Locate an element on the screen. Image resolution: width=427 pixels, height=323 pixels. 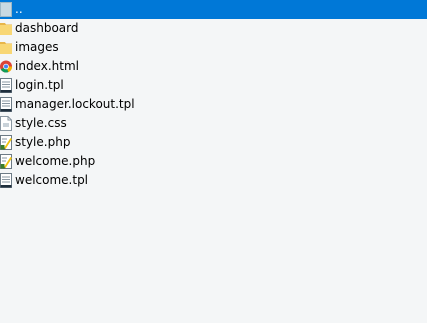
file-name: manager.lockout.tpl is located at coordinates (75, 104).